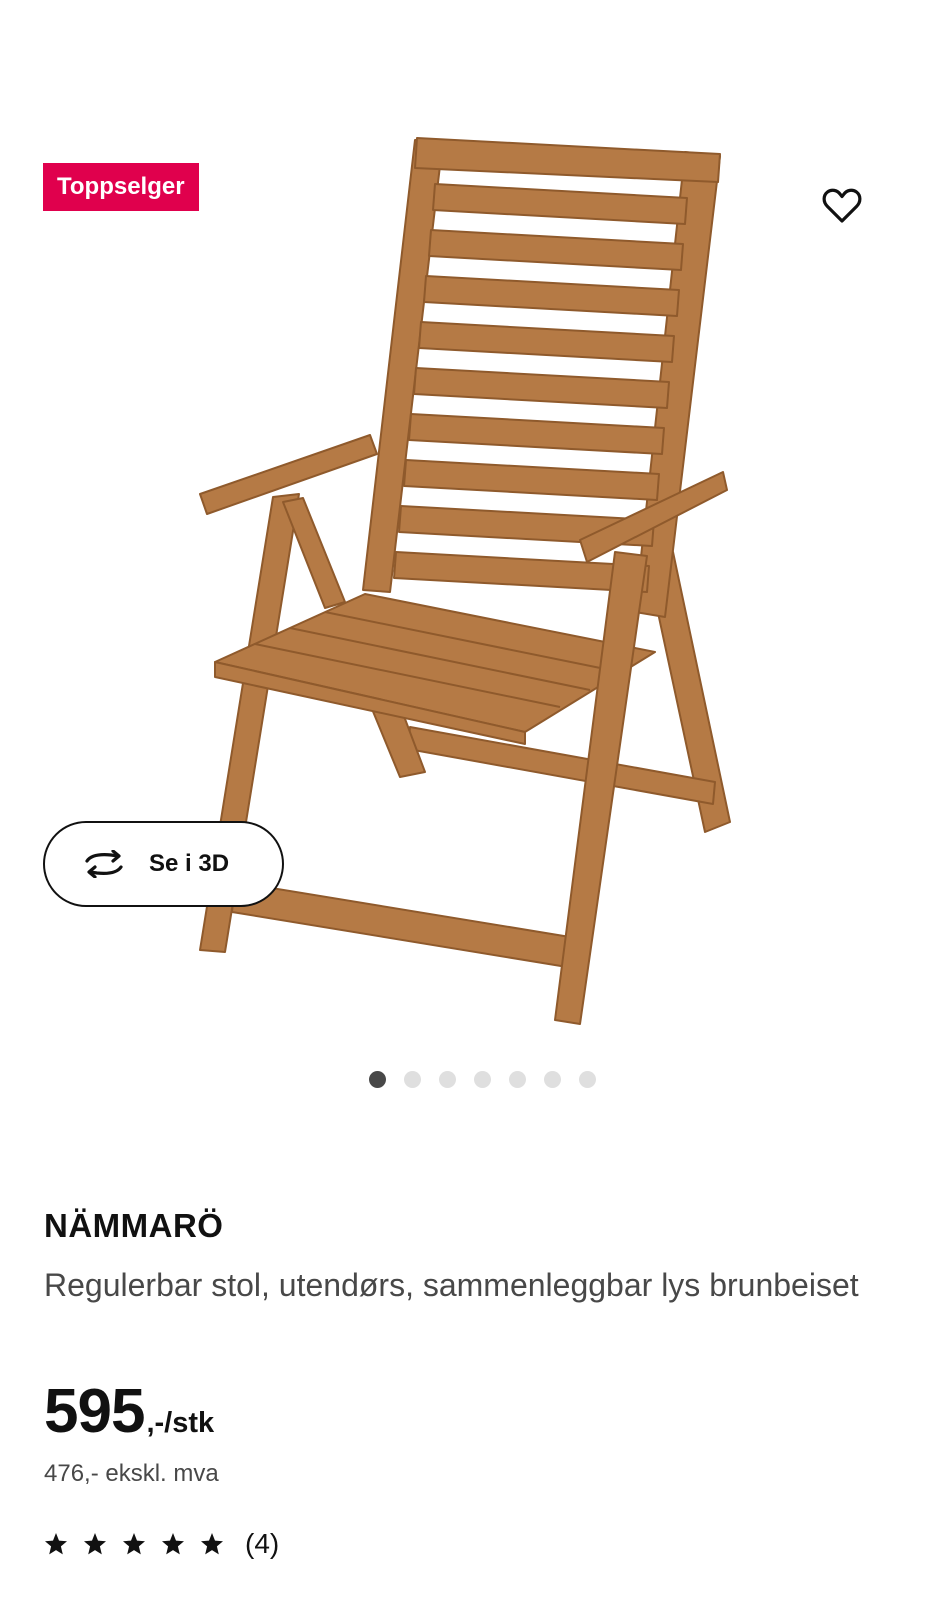  I want to click on view-in-3d-button: Se i 3D, so click(163, 864).